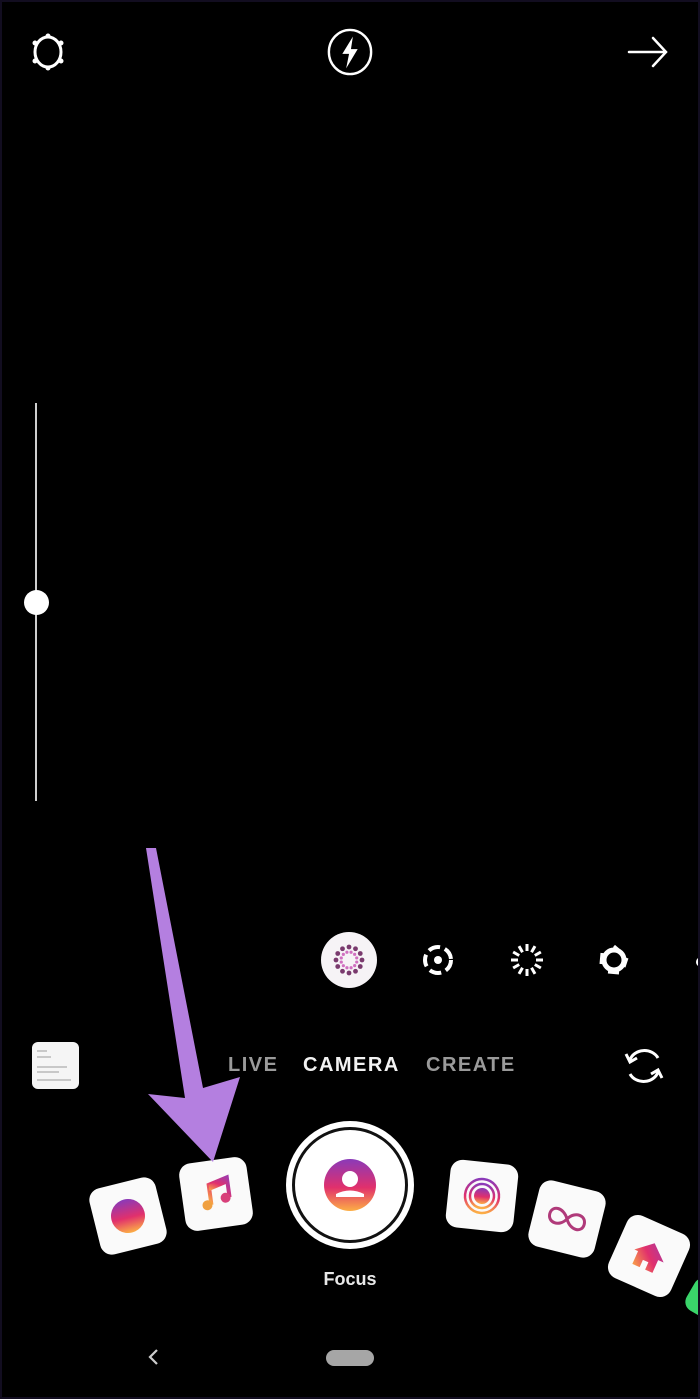  I want to click on format-normal, so click(128, 1216).